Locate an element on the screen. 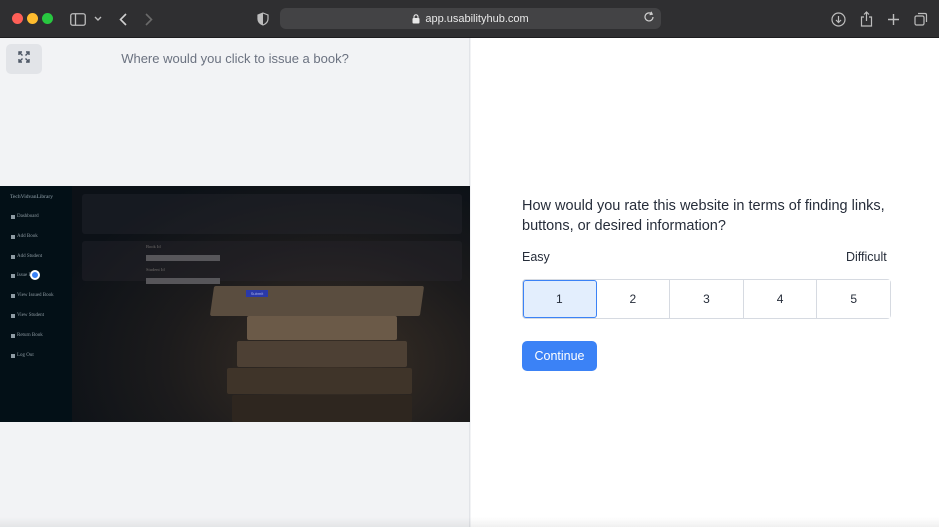 The height and width of the screenshot is (527, 939). task-question: Where would you click to issue a book? is located at coordinates (235, 58).